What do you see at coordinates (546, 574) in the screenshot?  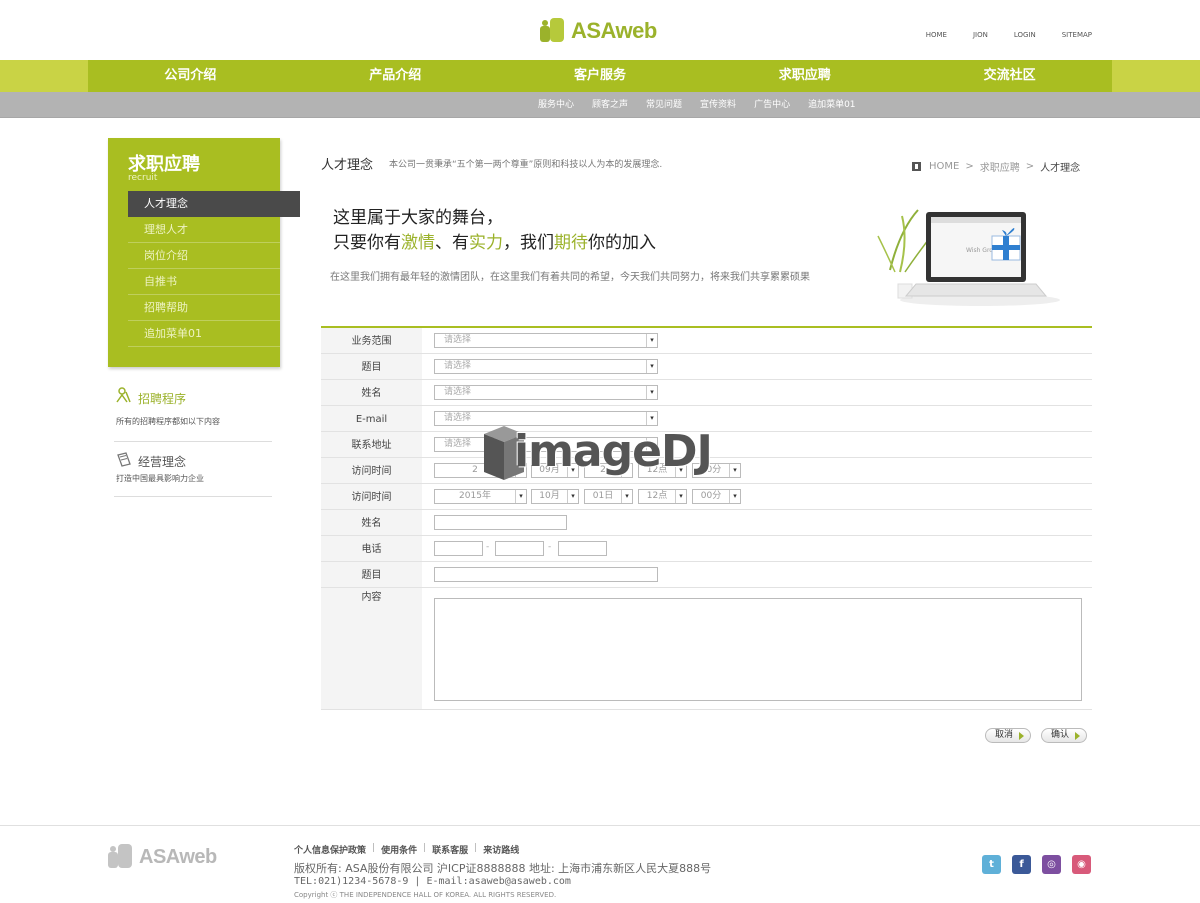 I see `title-input` at bounding box center [546, 574].